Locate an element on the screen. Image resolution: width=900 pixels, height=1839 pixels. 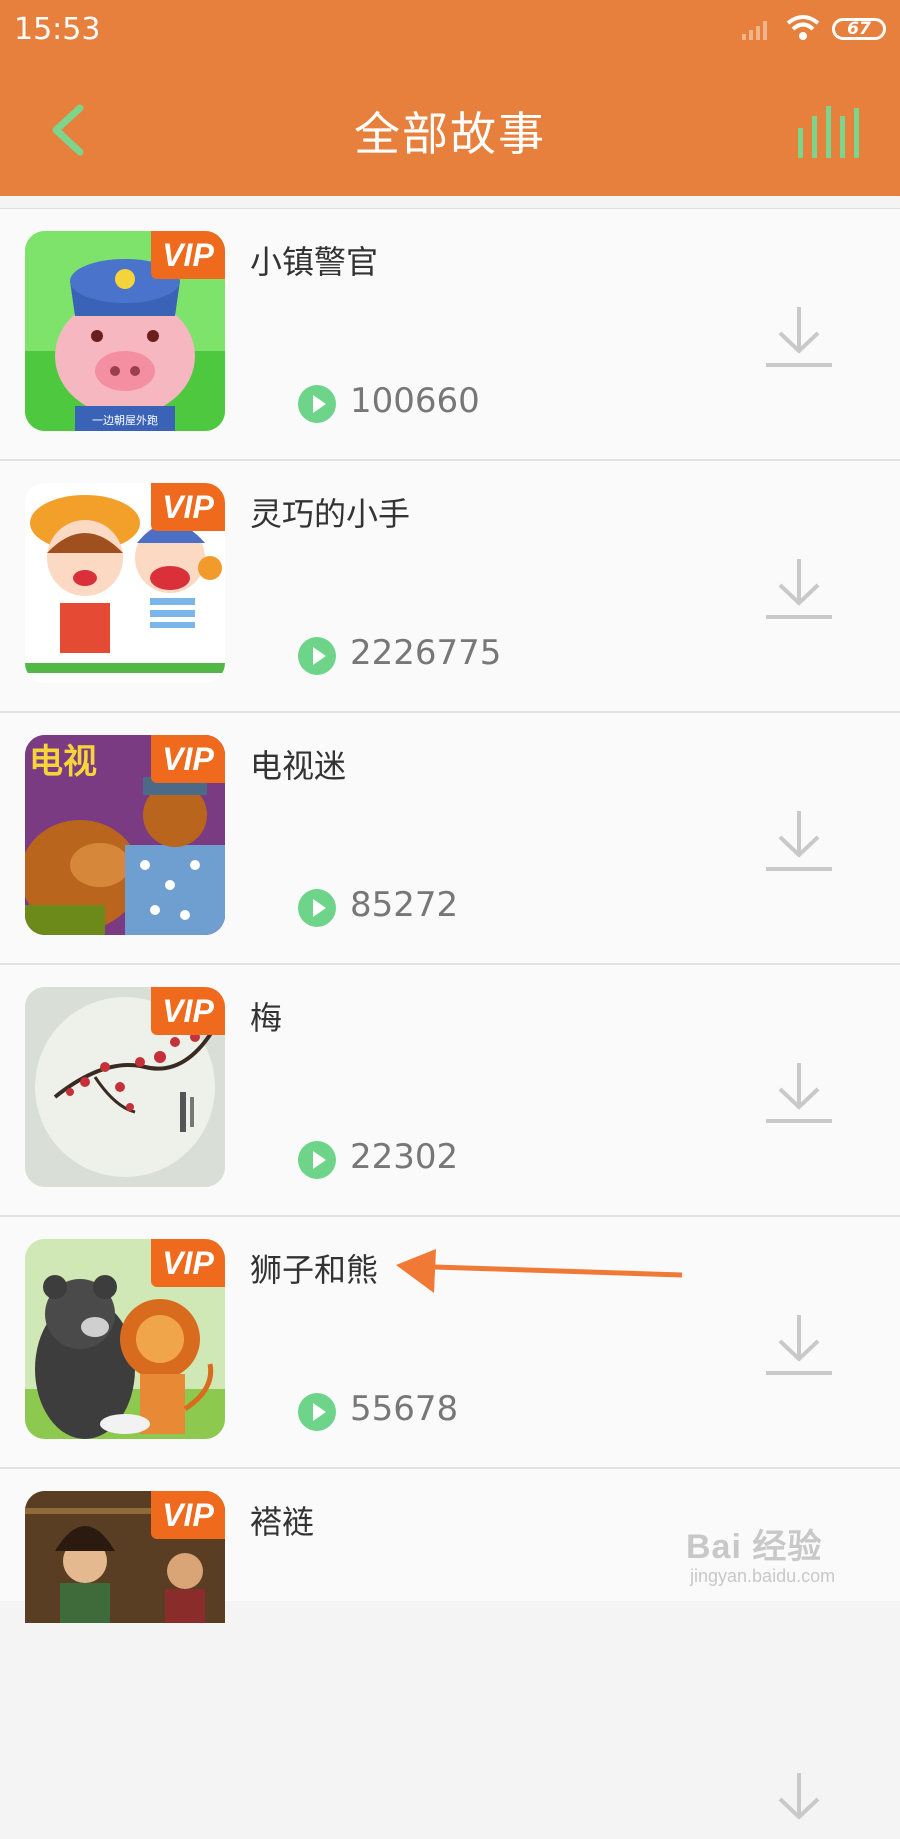
svg-text: 电视 is located at coordinates (63, 762).